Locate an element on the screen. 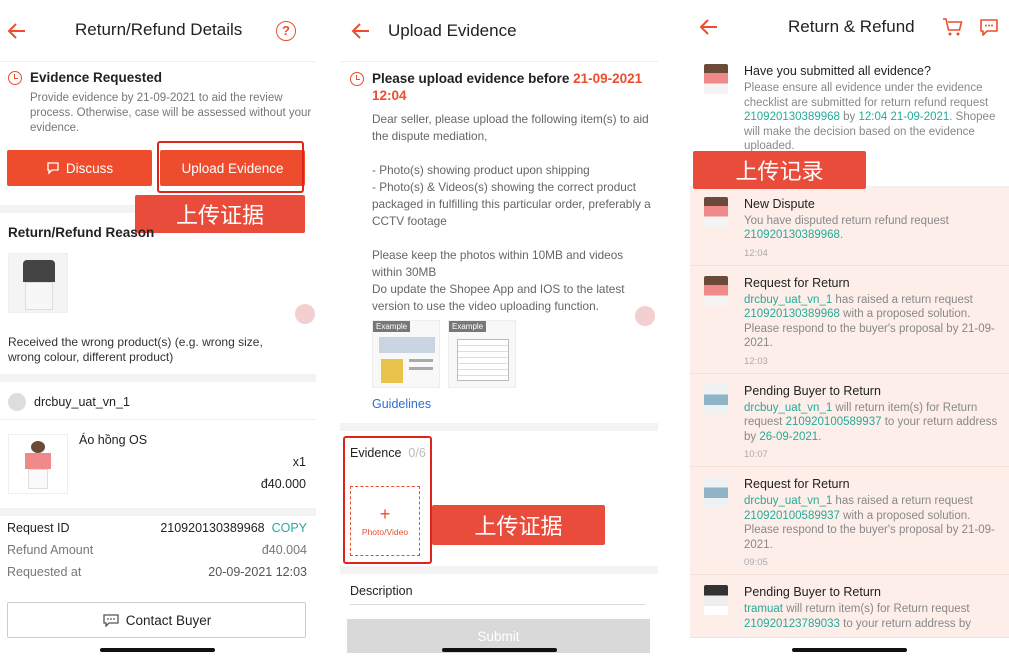  buyer-name: drcbuy_uat_vn_1 is located at coordinates (82, 402).